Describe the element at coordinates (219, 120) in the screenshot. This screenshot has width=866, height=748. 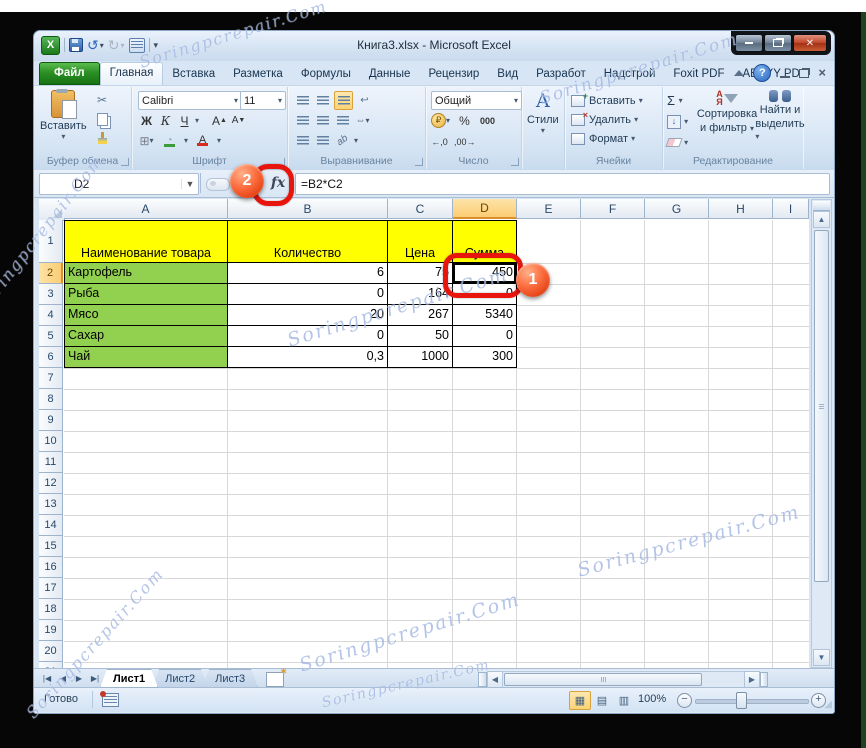
I see `grow-font-button: А ▲` at that location.